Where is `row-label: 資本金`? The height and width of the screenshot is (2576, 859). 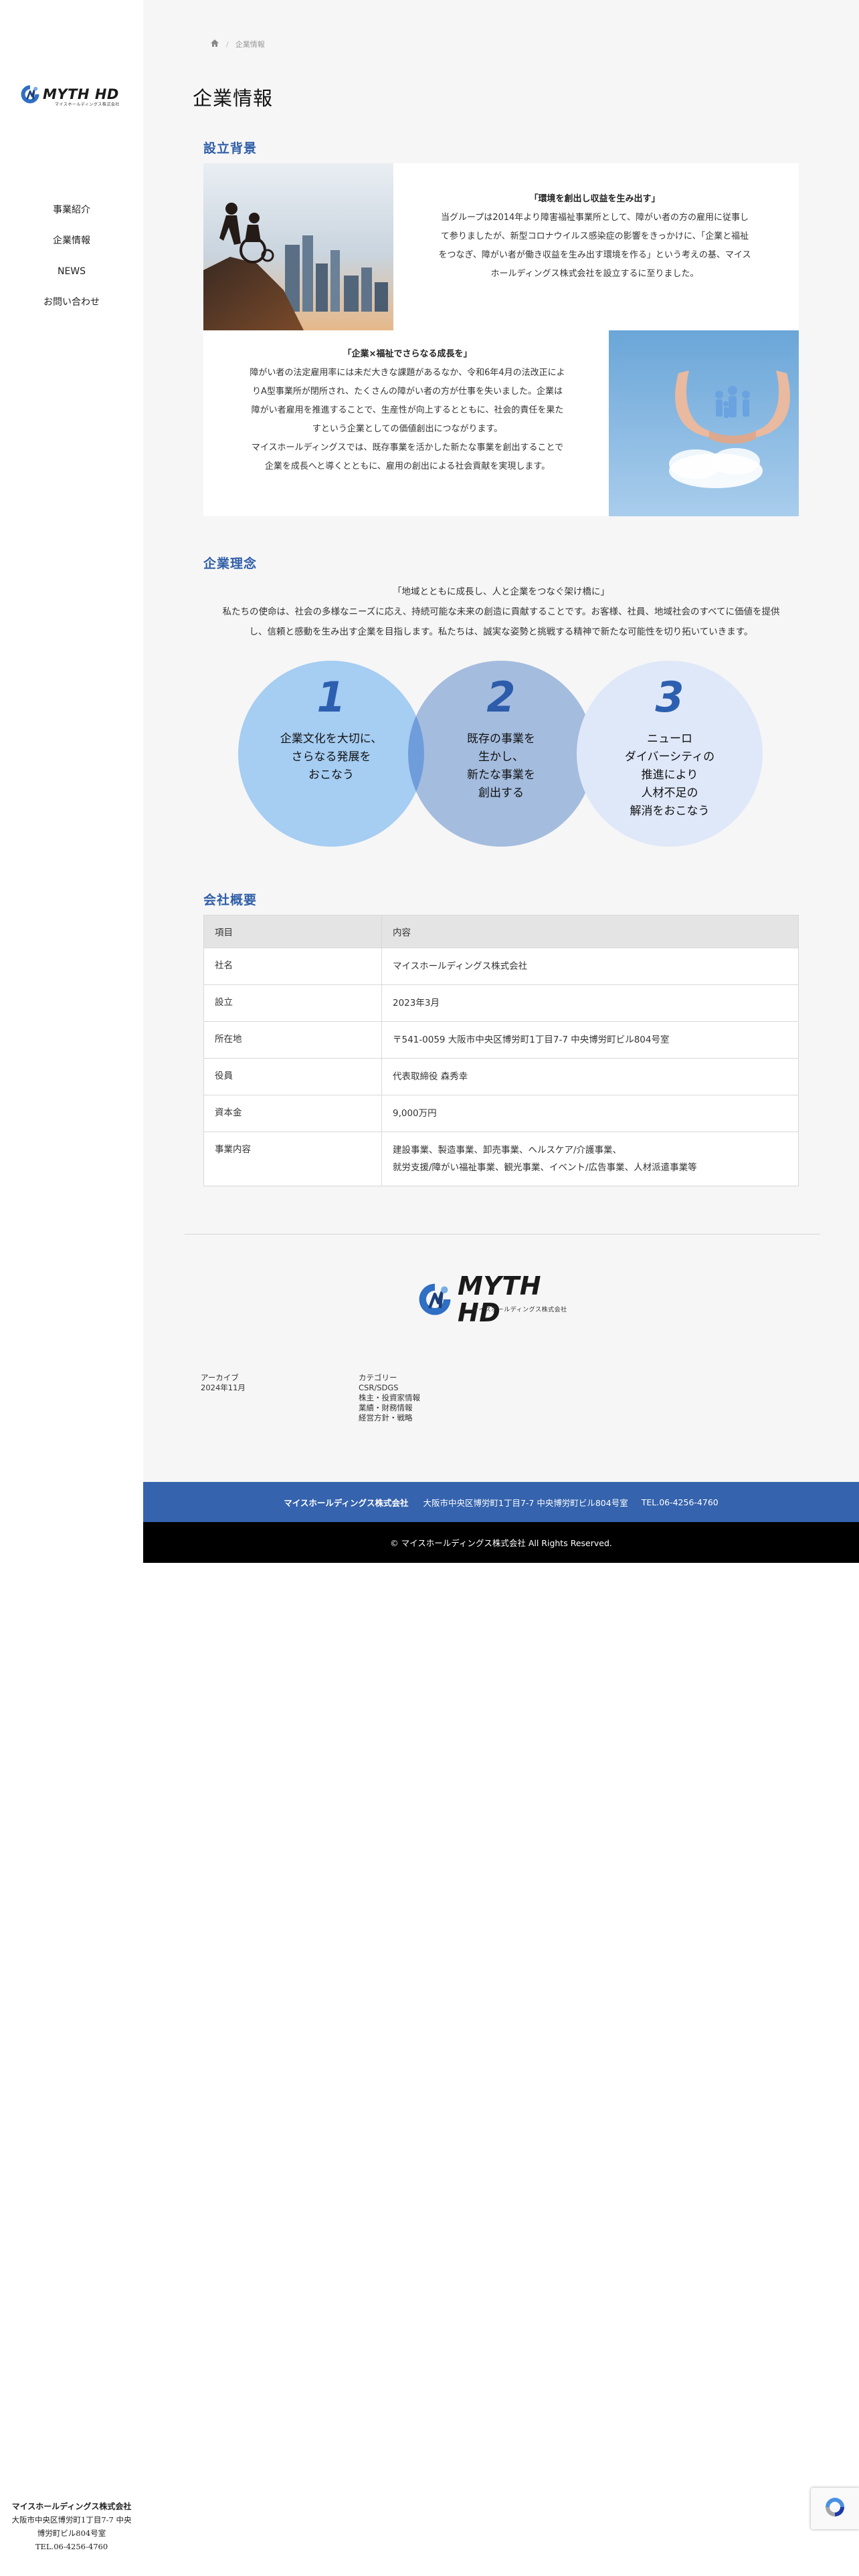 row-label: 資本金 is located at coordinates (292, 1114).